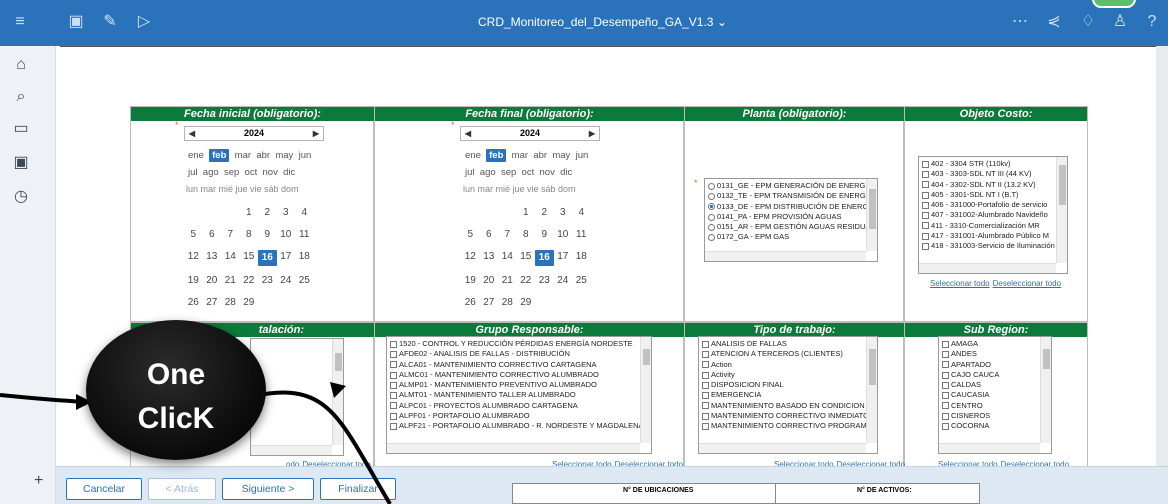 The width and height of the screenshot is (1168, 504). I want to click on tipo-option: ANALISIS DE FALLAS, so click(782, 344).